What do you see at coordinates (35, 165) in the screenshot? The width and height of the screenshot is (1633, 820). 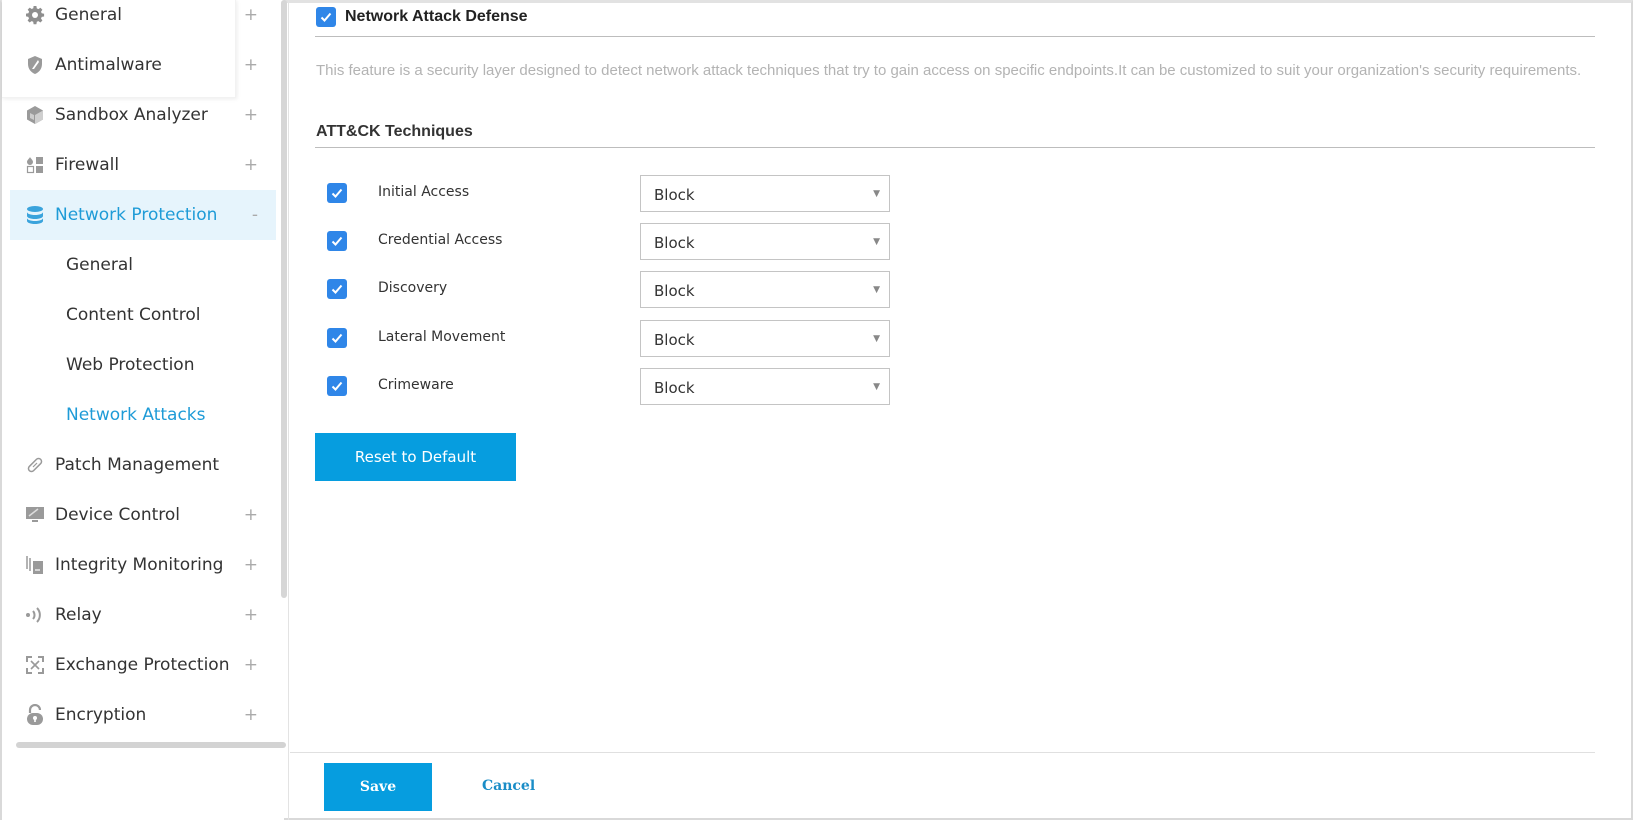 I see `firewall-grid-icon` at bounding box center [35, 165].